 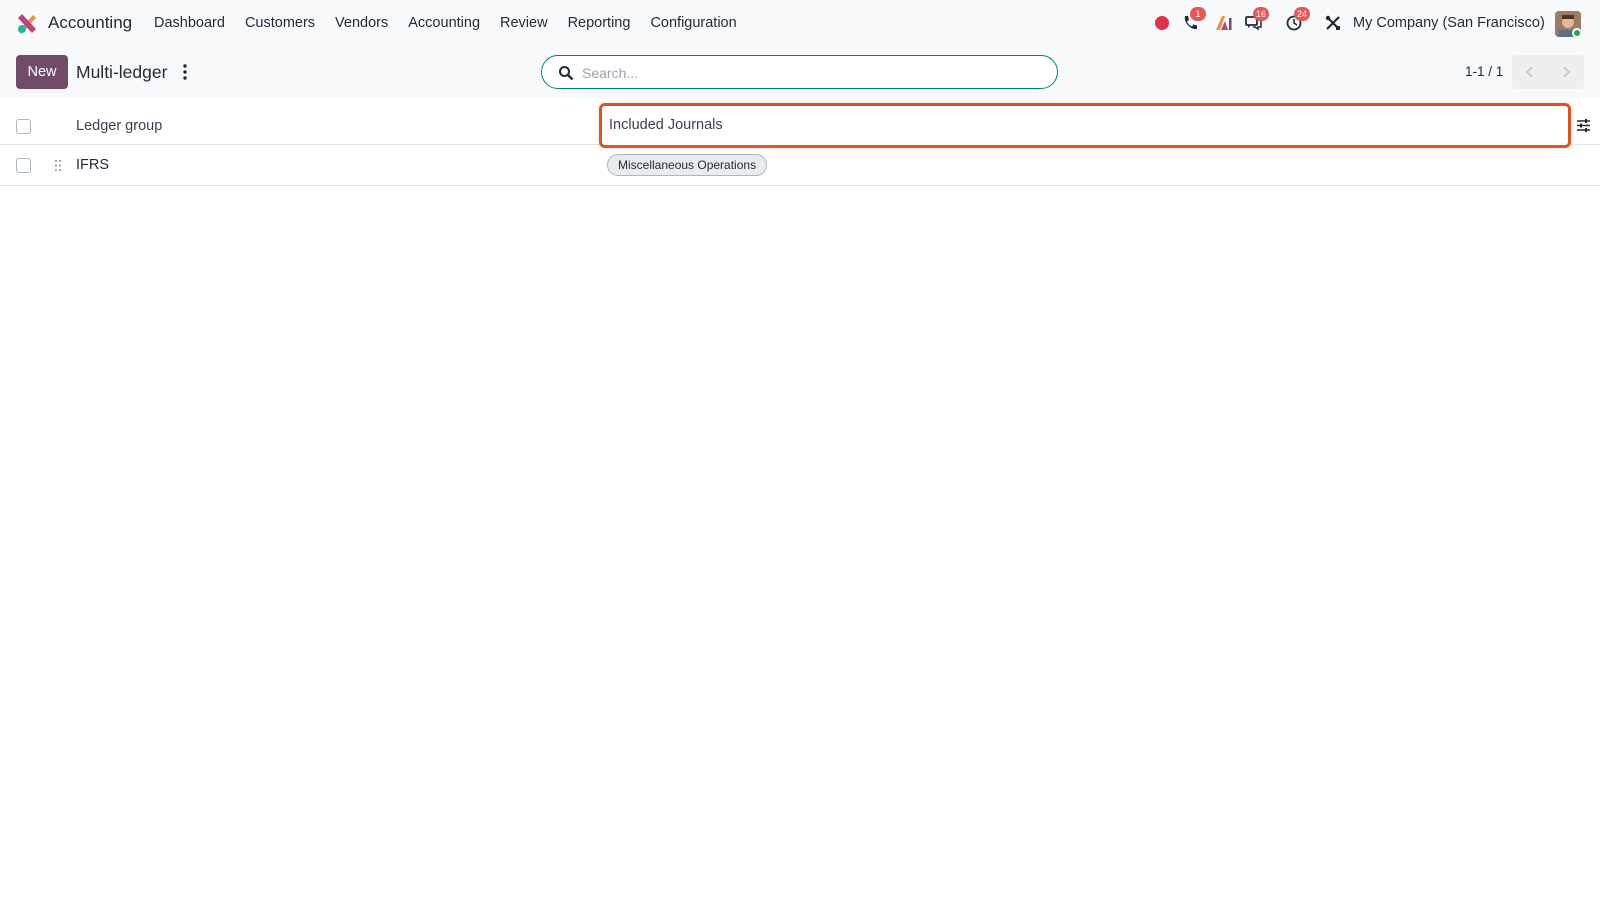 I want to click on messages-badge: 16, so click(x=1261, y=14).